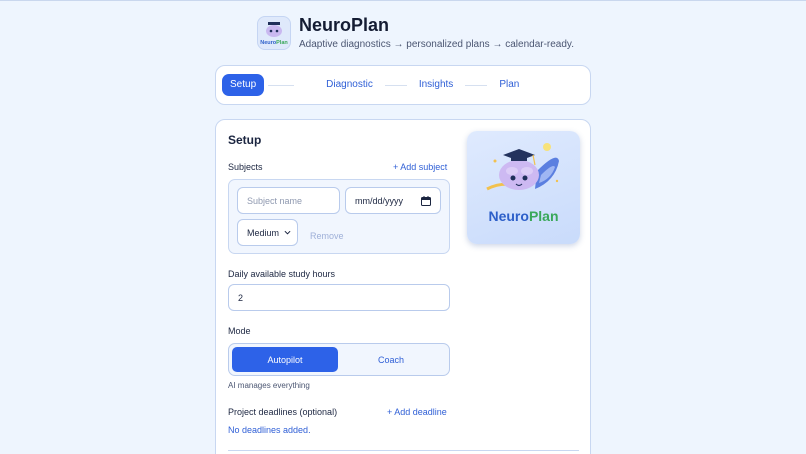 The width and height of the screenshot is (806, 454). What do you see at coordinates (275, 200) in the screenshot?
I see `subject-name-placeholder: Subject name` at bounding box center [275, 200].